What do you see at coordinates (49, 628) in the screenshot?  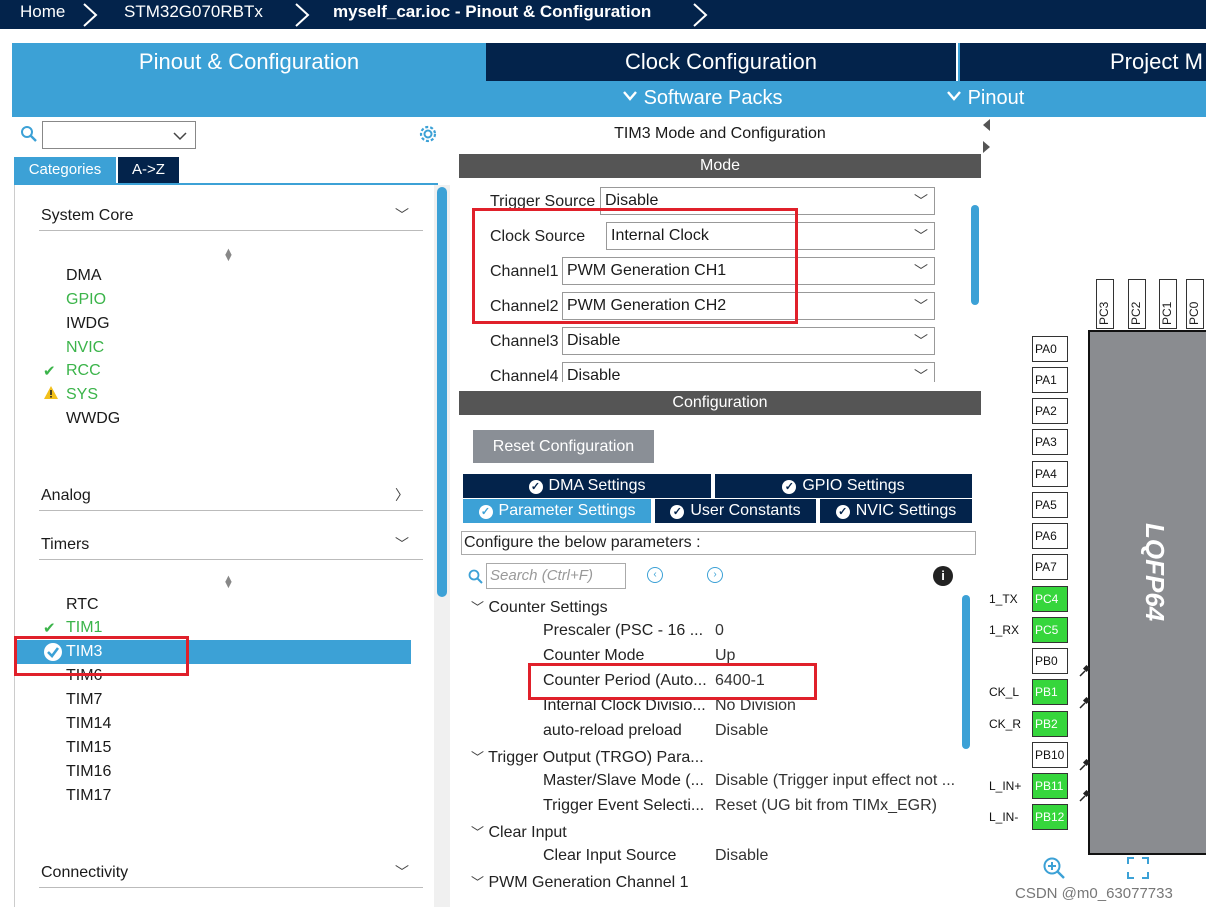 I see `check-icon: ✔` at bounding box center [49, 628].